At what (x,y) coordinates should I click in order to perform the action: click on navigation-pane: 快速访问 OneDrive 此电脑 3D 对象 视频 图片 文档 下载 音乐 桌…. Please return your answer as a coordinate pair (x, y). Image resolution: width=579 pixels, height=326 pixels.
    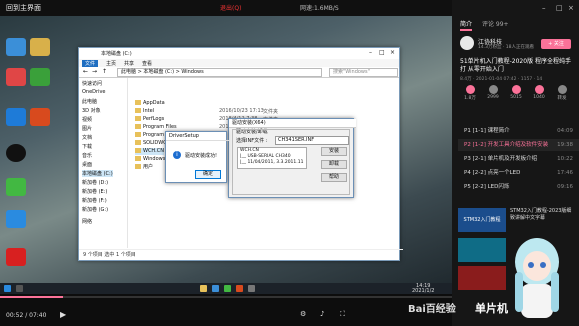
    Looking at the image, I should click on (103, 163).